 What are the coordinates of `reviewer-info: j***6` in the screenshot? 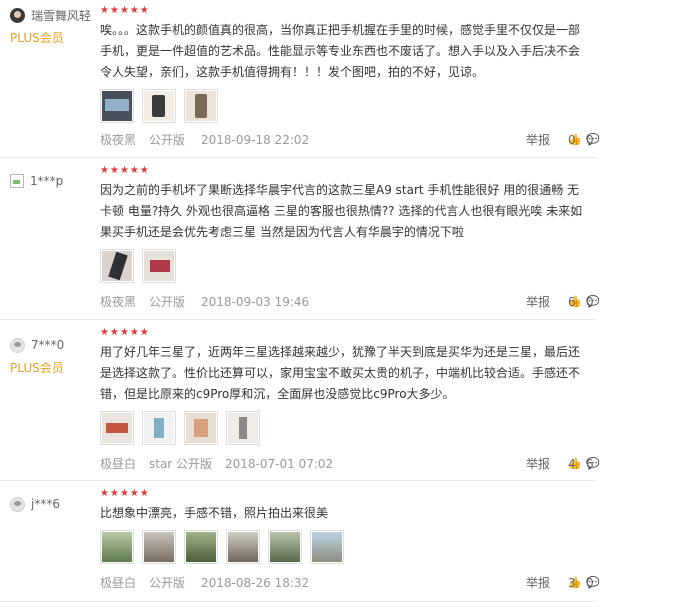 It's located at (55, 500).